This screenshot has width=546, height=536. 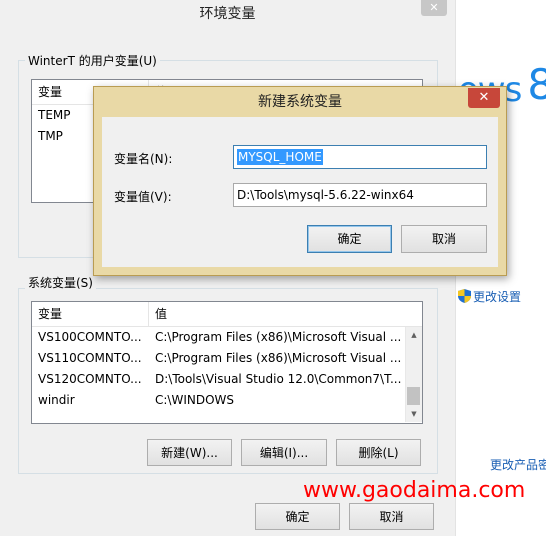 What do you see at coordinates (60, 282) in the screenshot?
I see `system-vars-group-label: 系统变量(S)` at bounding box center [60, 282].